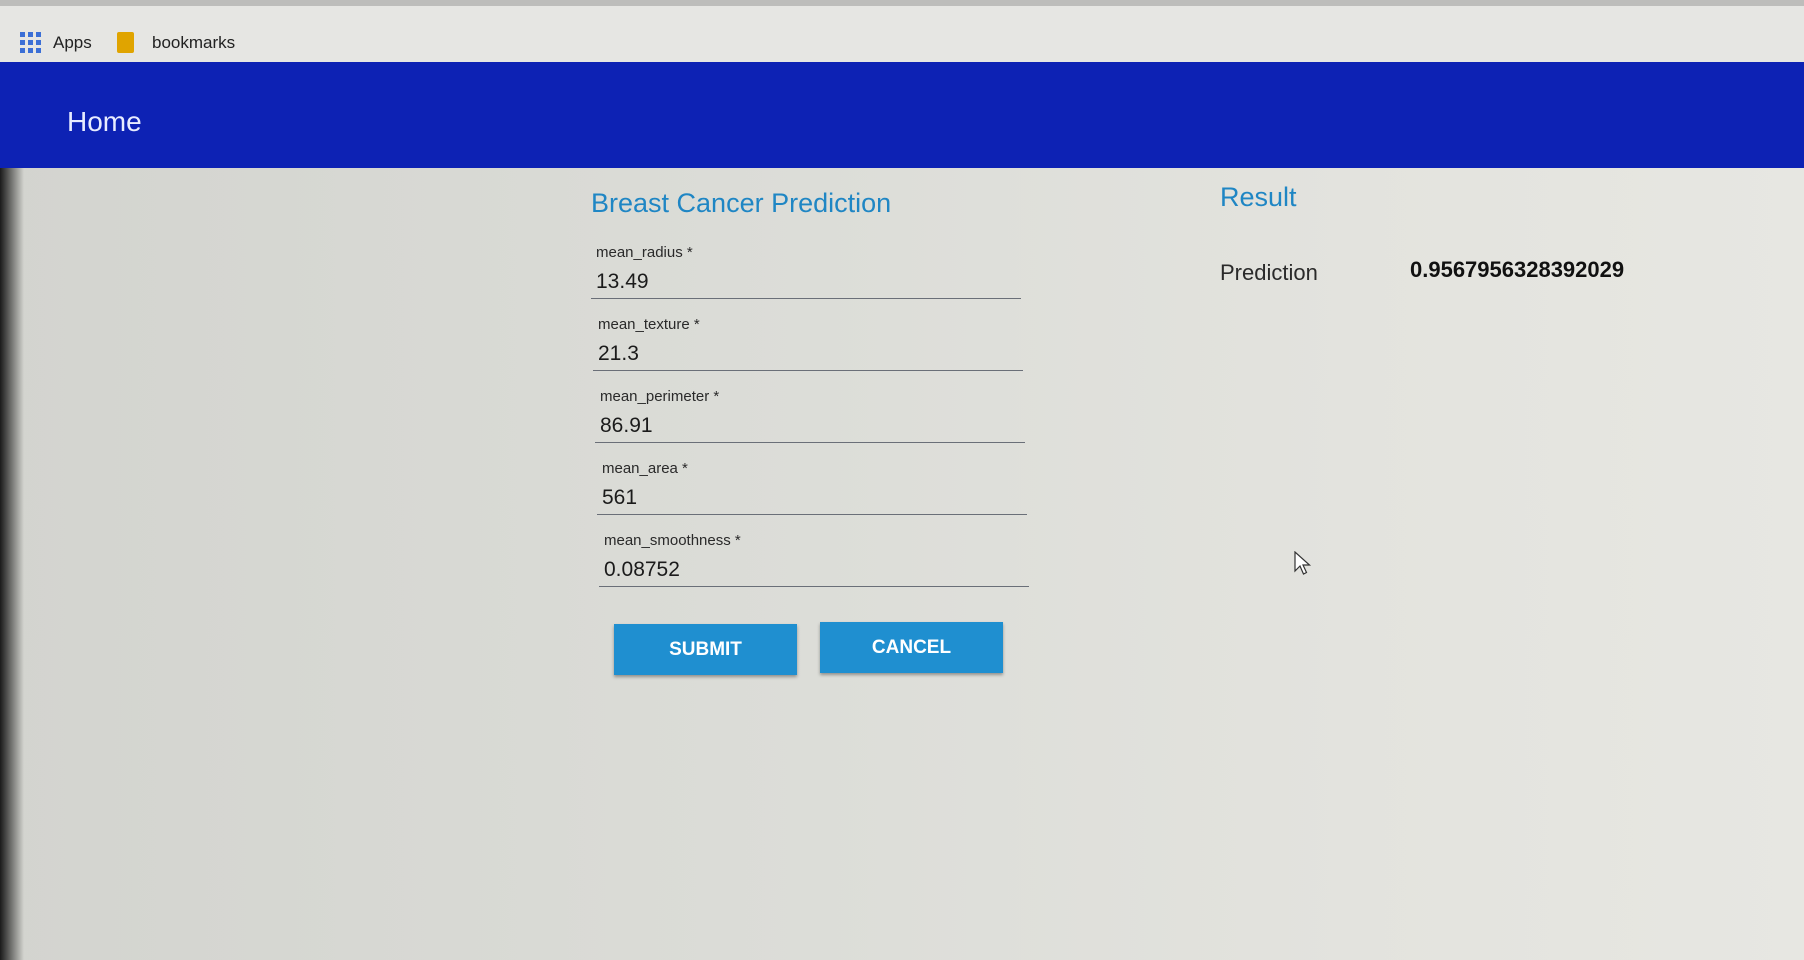 This screenshot has width=1804, height=960. I want to click on bookmarks-bar: Apps bookmarks, so click(902, 31).